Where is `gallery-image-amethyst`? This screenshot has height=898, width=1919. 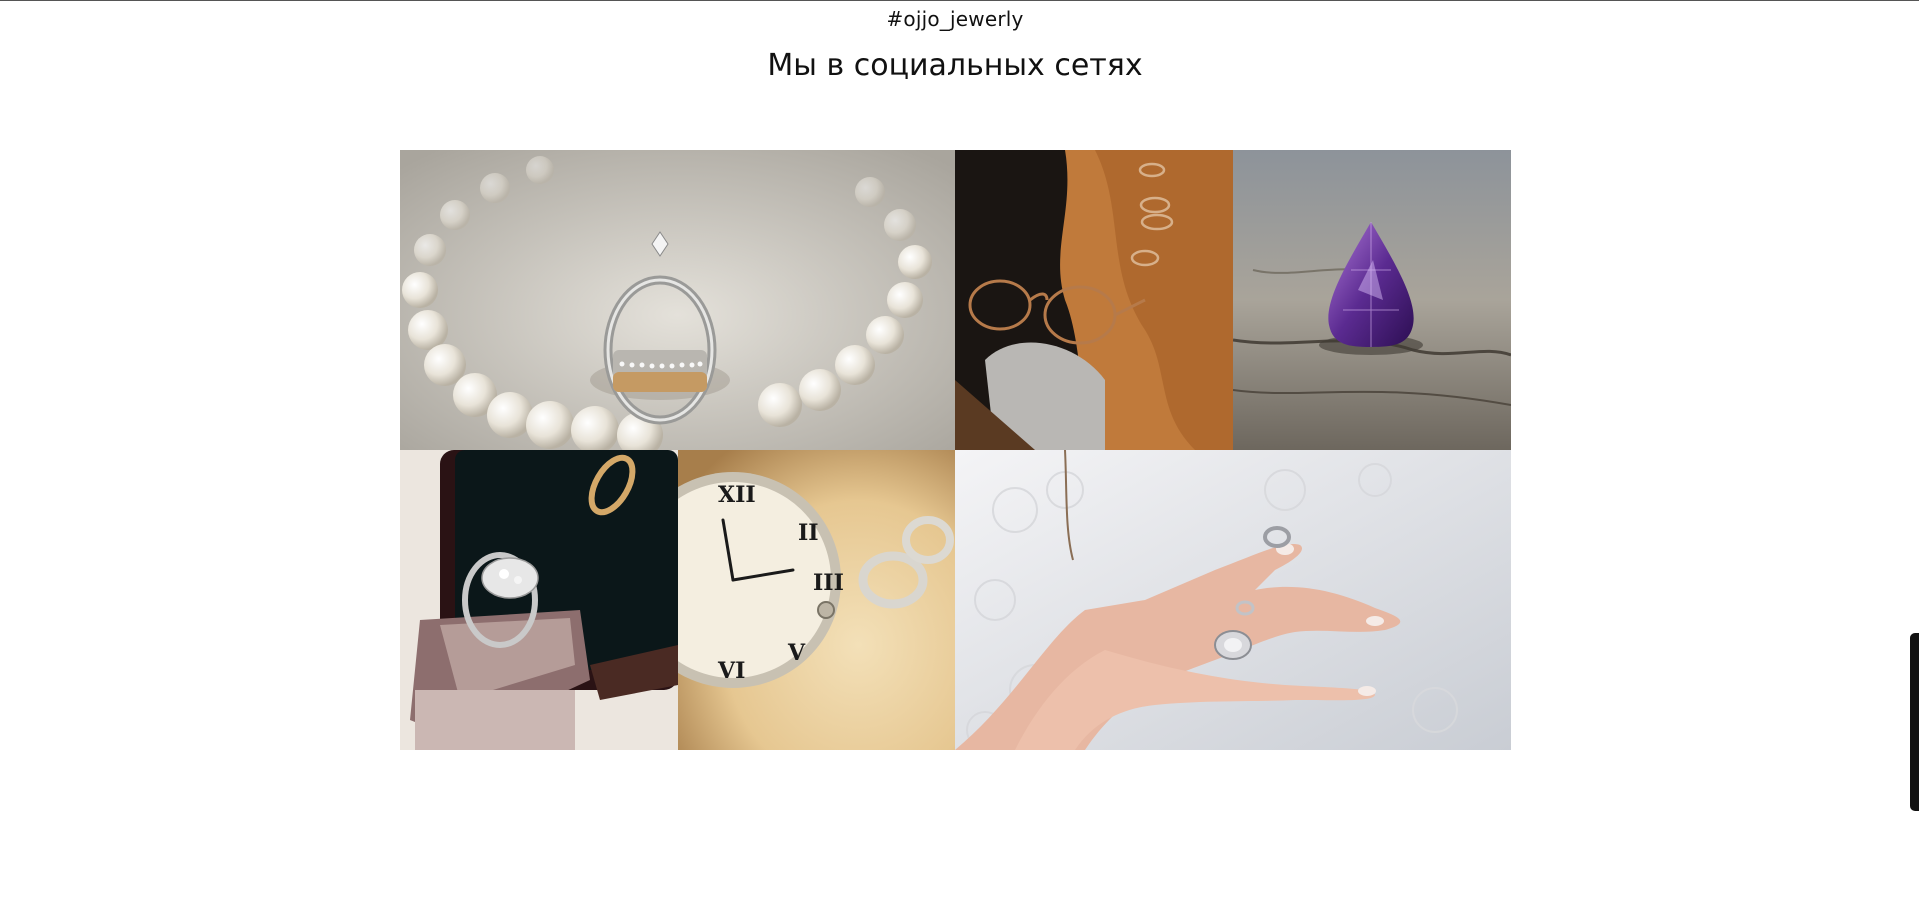
gallery-image-amethyst is located at coordinates (1372, 300).